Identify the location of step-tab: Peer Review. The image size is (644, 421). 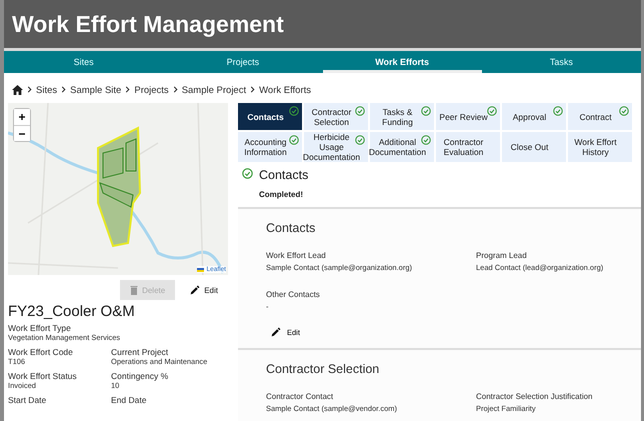
(468, 116).